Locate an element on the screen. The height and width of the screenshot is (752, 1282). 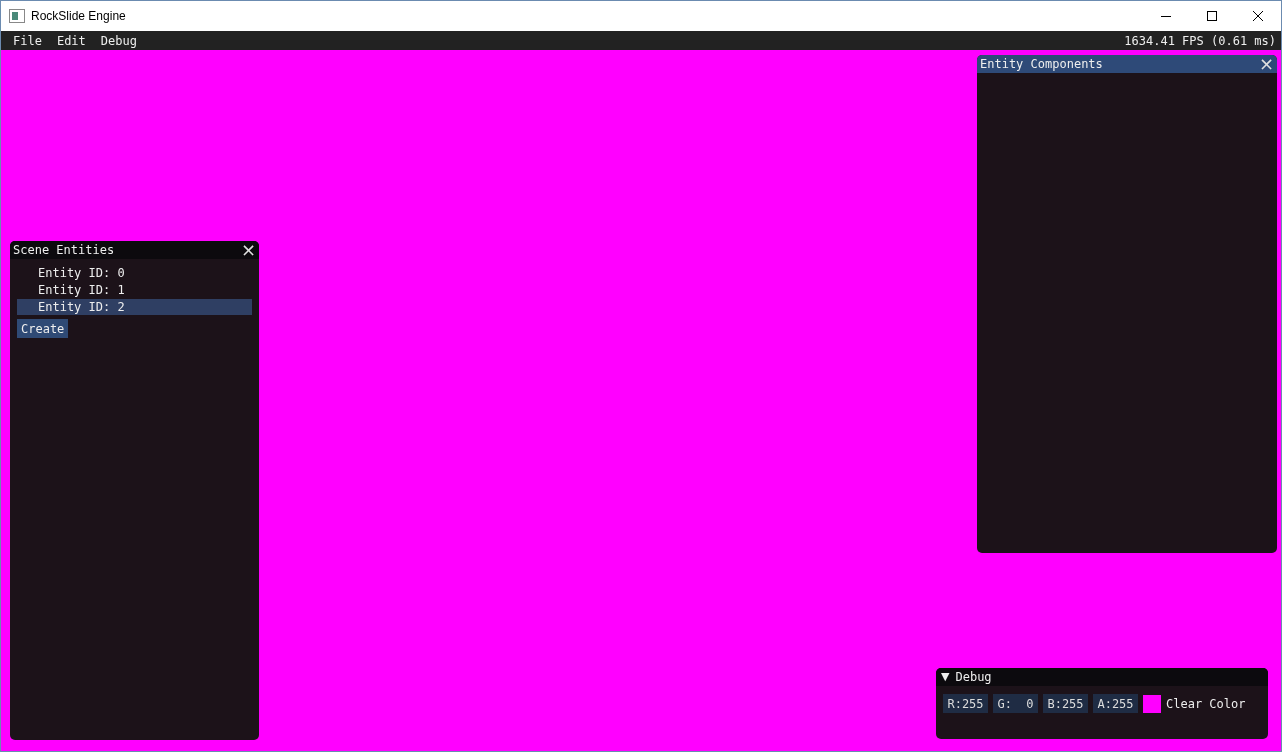
app-icon is located at coordinates (17, 16).